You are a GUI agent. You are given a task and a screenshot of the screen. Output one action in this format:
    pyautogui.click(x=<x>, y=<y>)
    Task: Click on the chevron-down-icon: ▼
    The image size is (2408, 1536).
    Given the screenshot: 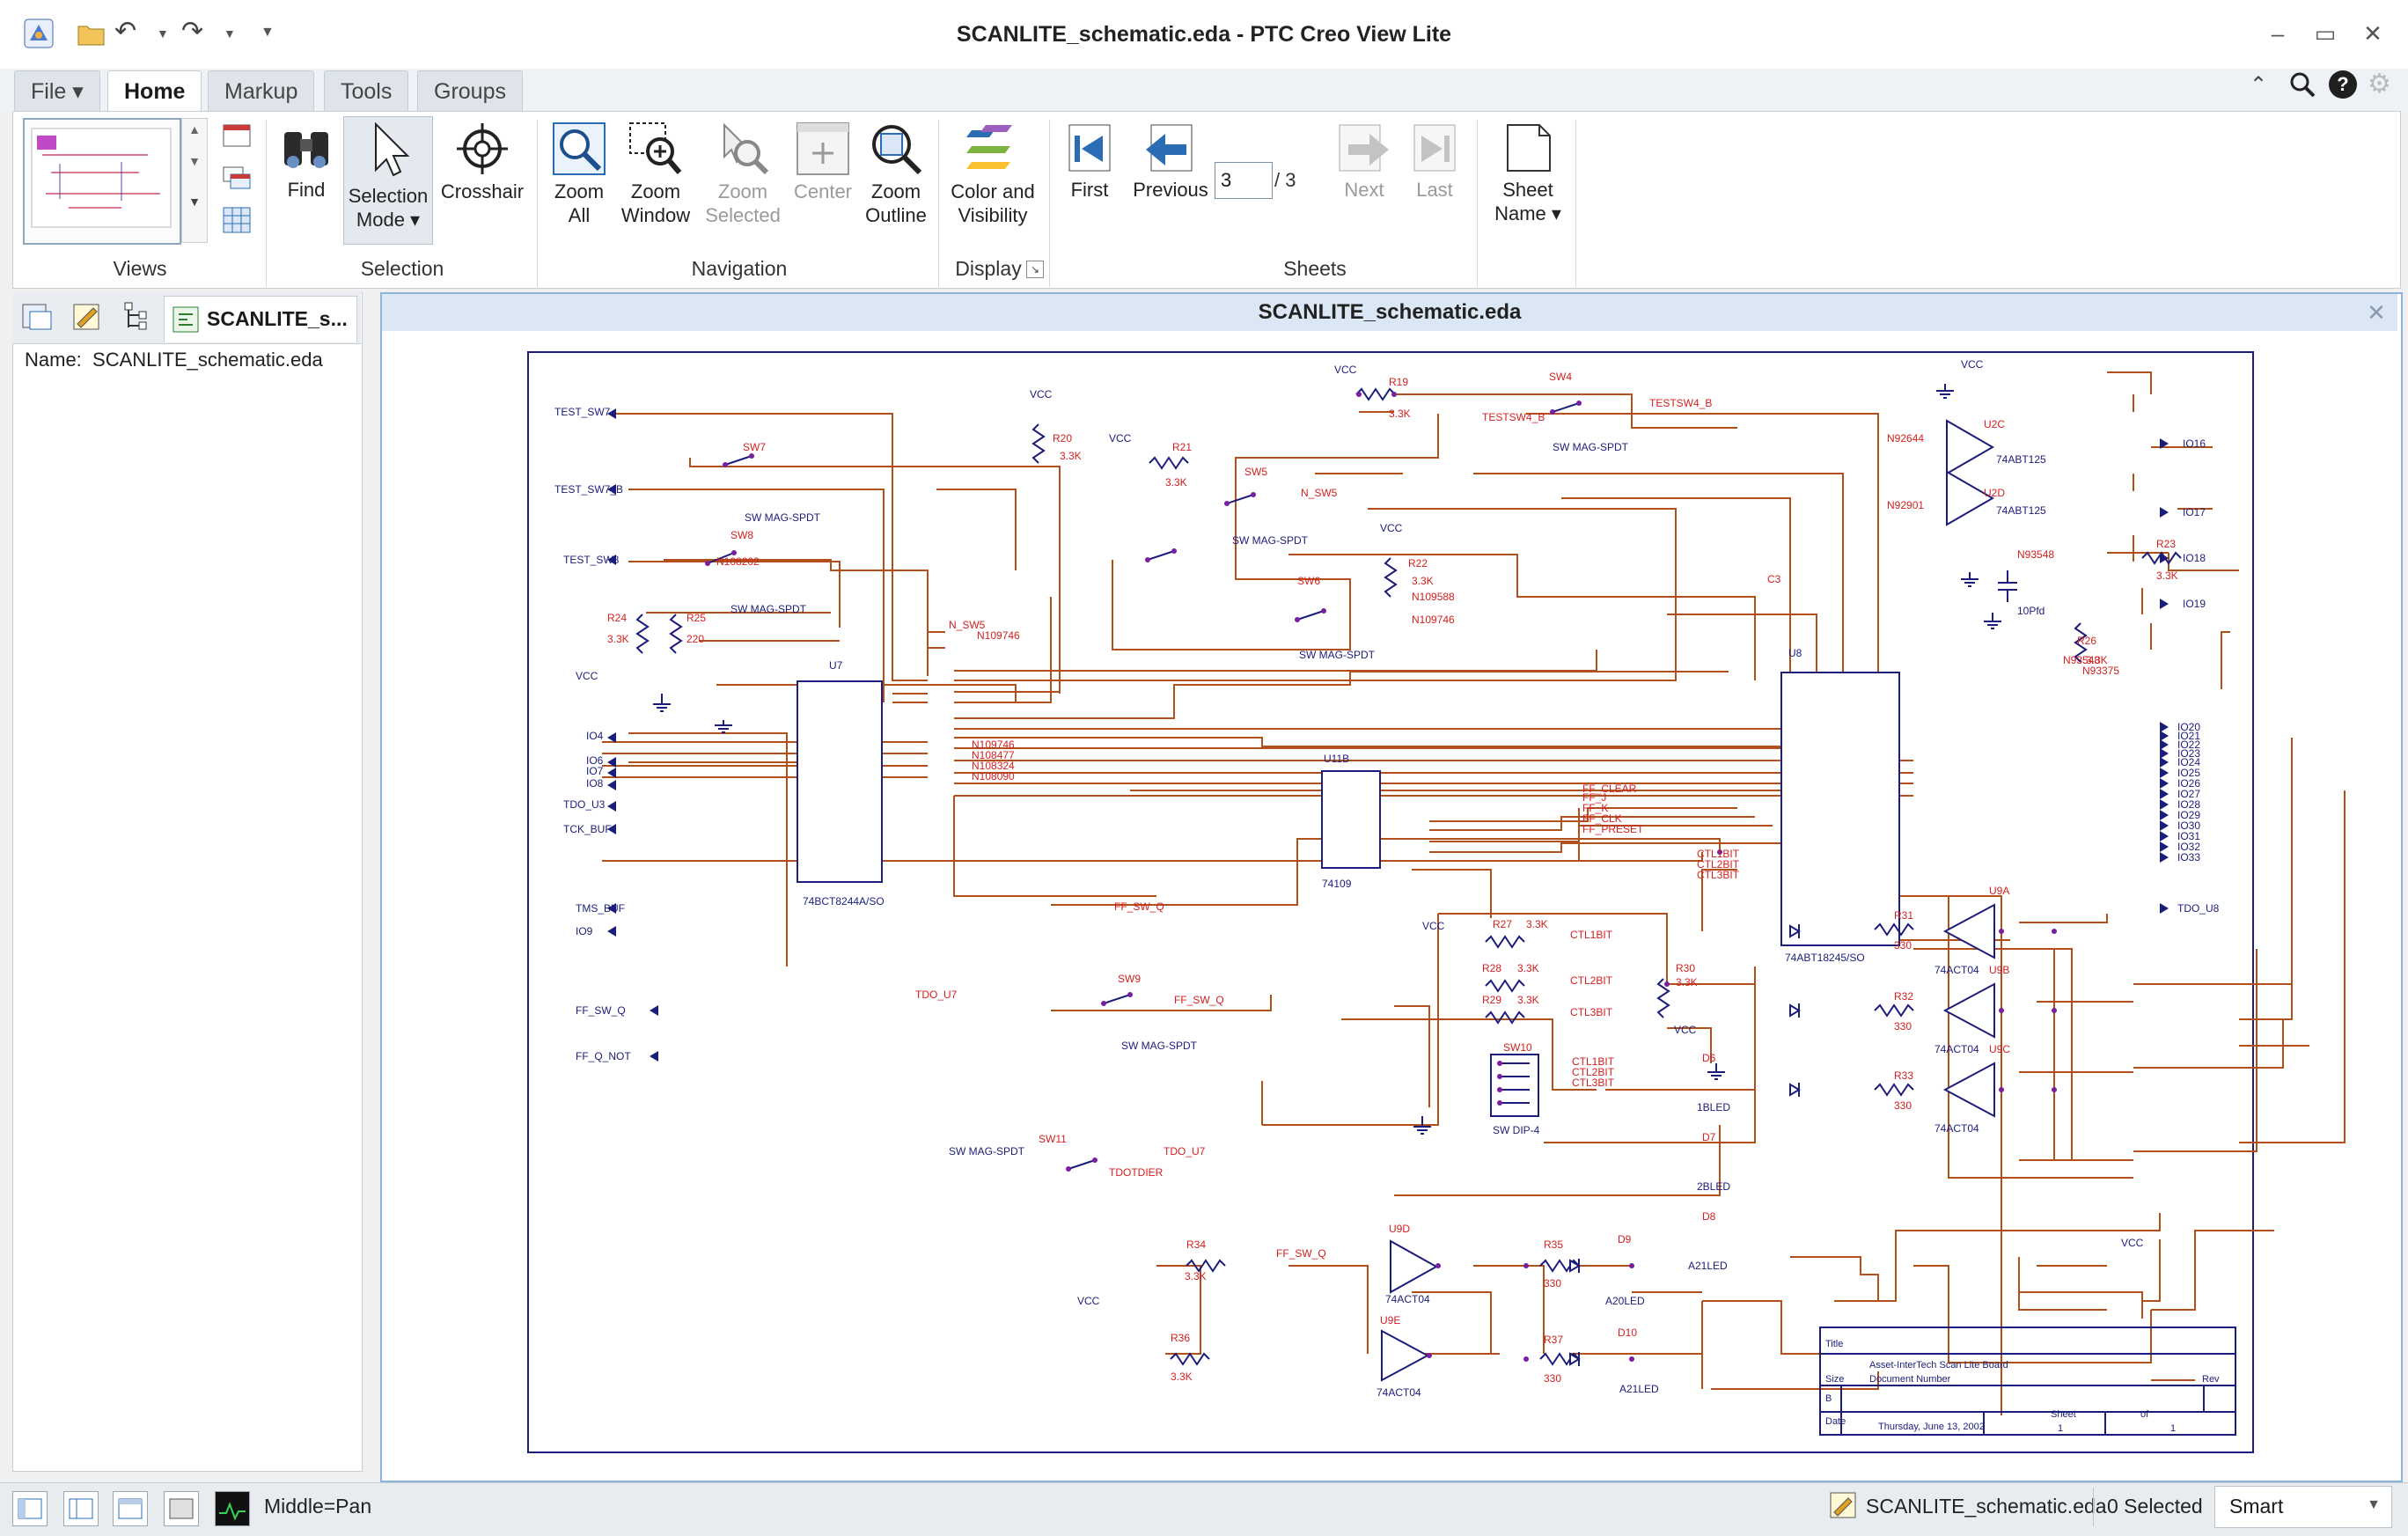 What is the action you would take?
    pyautogui.click(x=2374, y=1504)
    